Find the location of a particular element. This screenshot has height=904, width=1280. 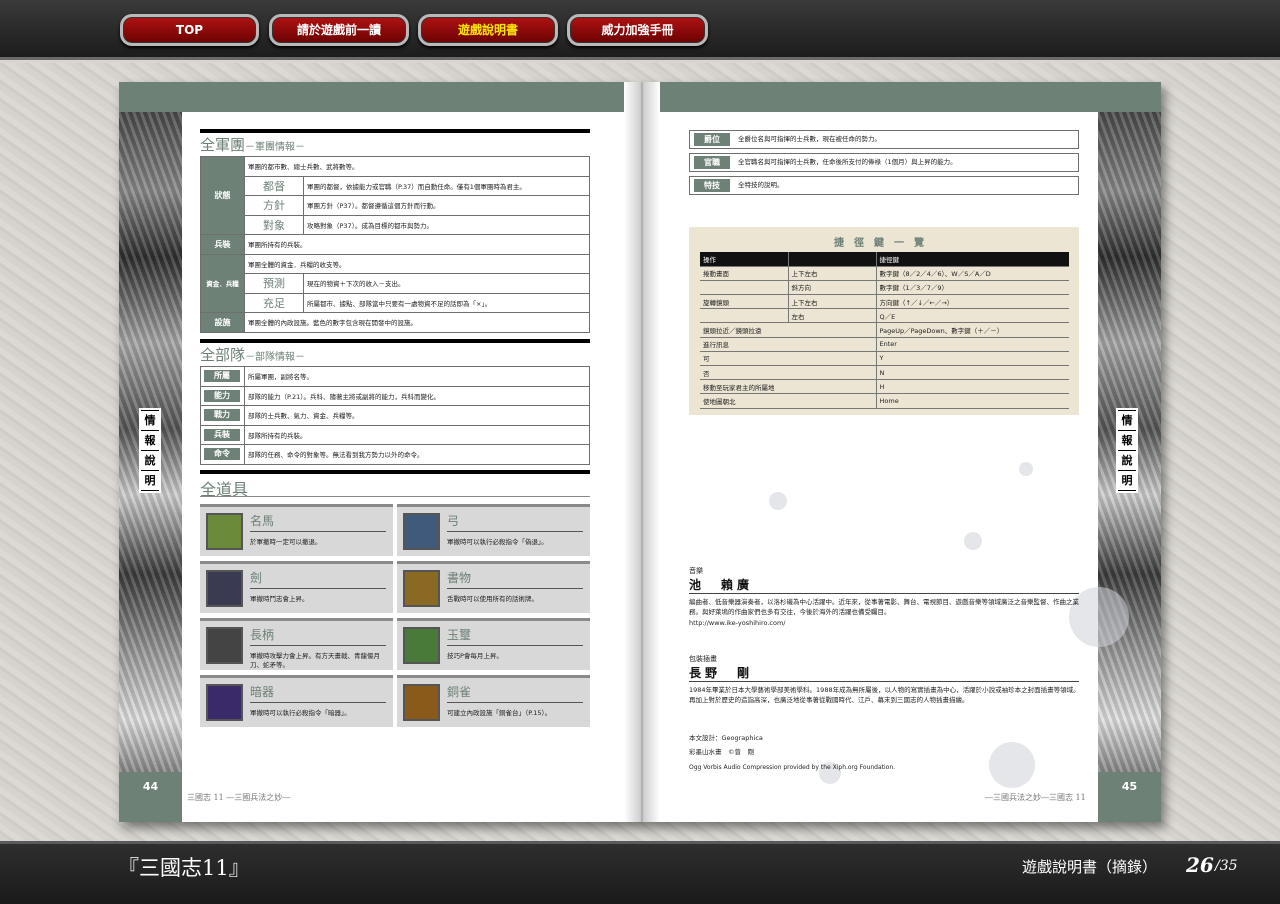

right-section-tab: 情 報 說 明 is located at coordinates (1127, 450).